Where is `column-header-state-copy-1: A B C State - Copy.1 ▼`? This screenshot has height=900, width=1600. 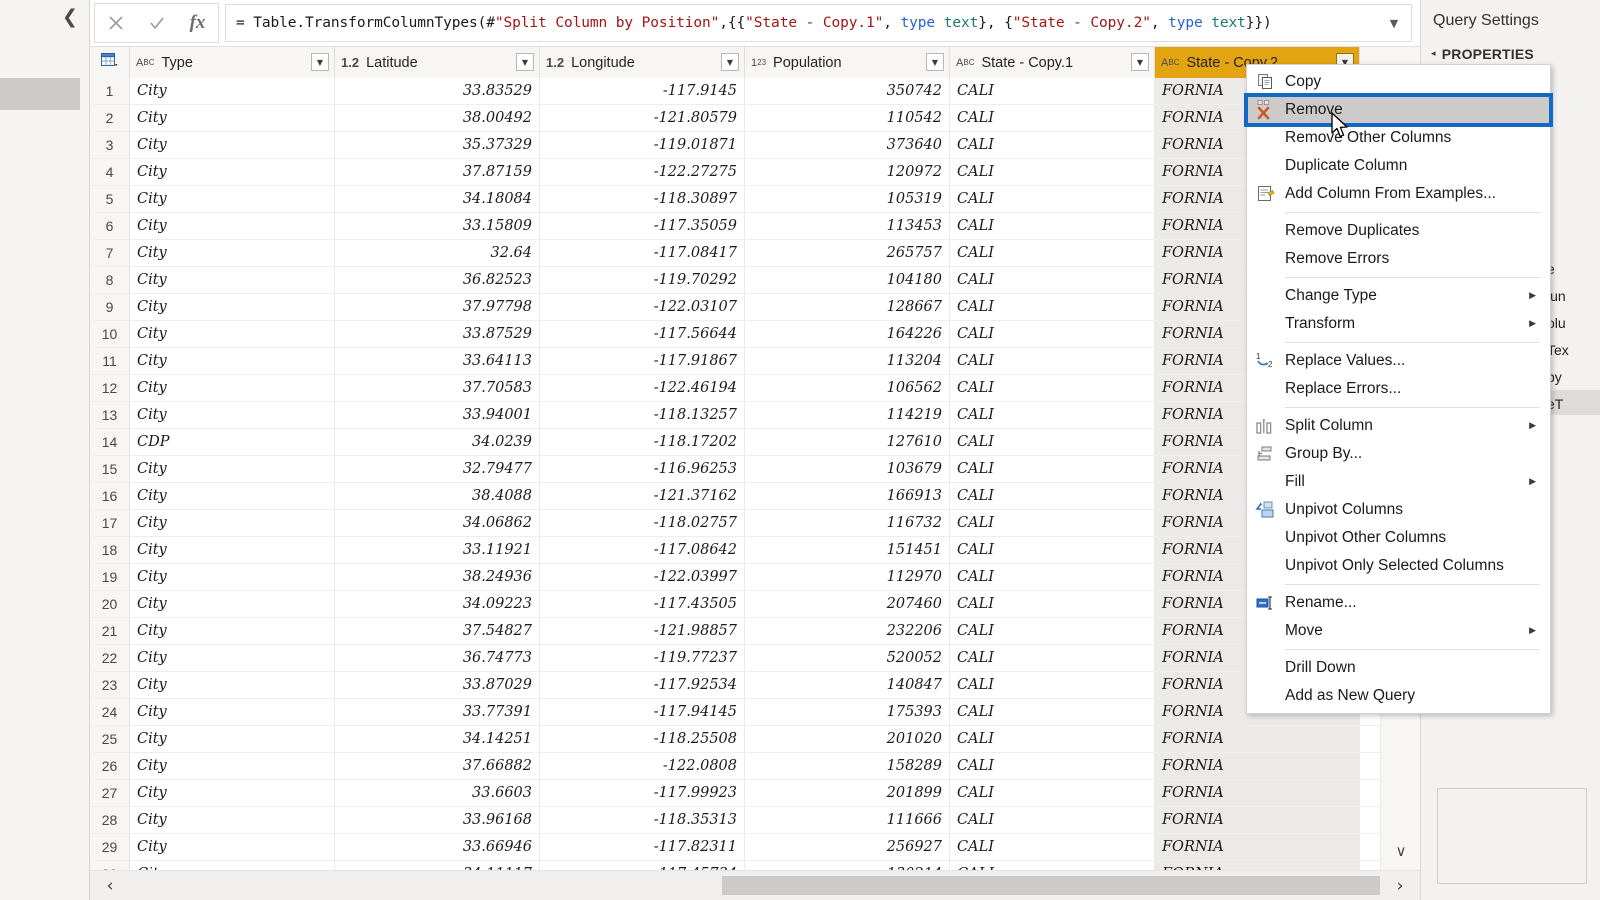 column-header-state-copy-1: A B C State - Copy.1 ▼ is located at coordinates (1052, 62).